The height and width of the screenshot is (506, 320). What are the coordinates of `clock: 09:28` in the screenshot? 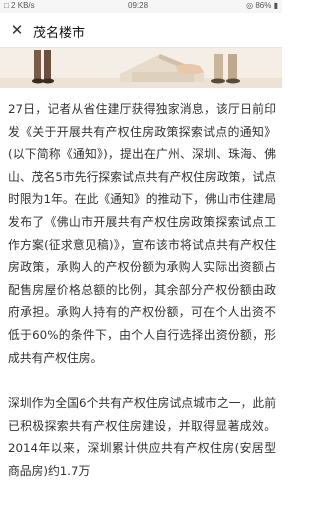 It's located at (138, 5).